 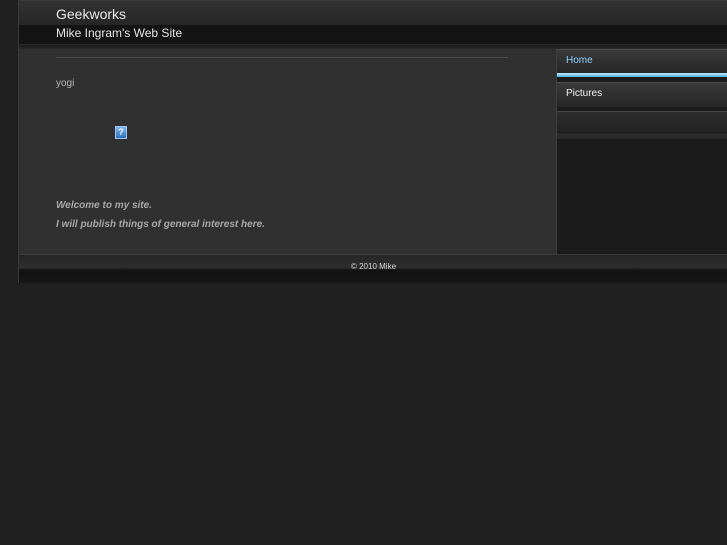 I want to click on nav-item-pictures: Pictures, so click(x=642, y=94).